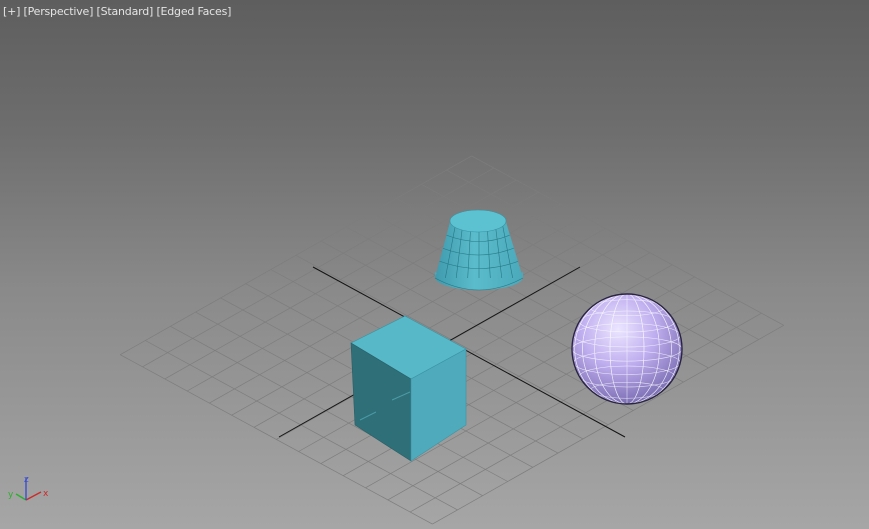  I want to click on axis-x-line, so click(33, 496).